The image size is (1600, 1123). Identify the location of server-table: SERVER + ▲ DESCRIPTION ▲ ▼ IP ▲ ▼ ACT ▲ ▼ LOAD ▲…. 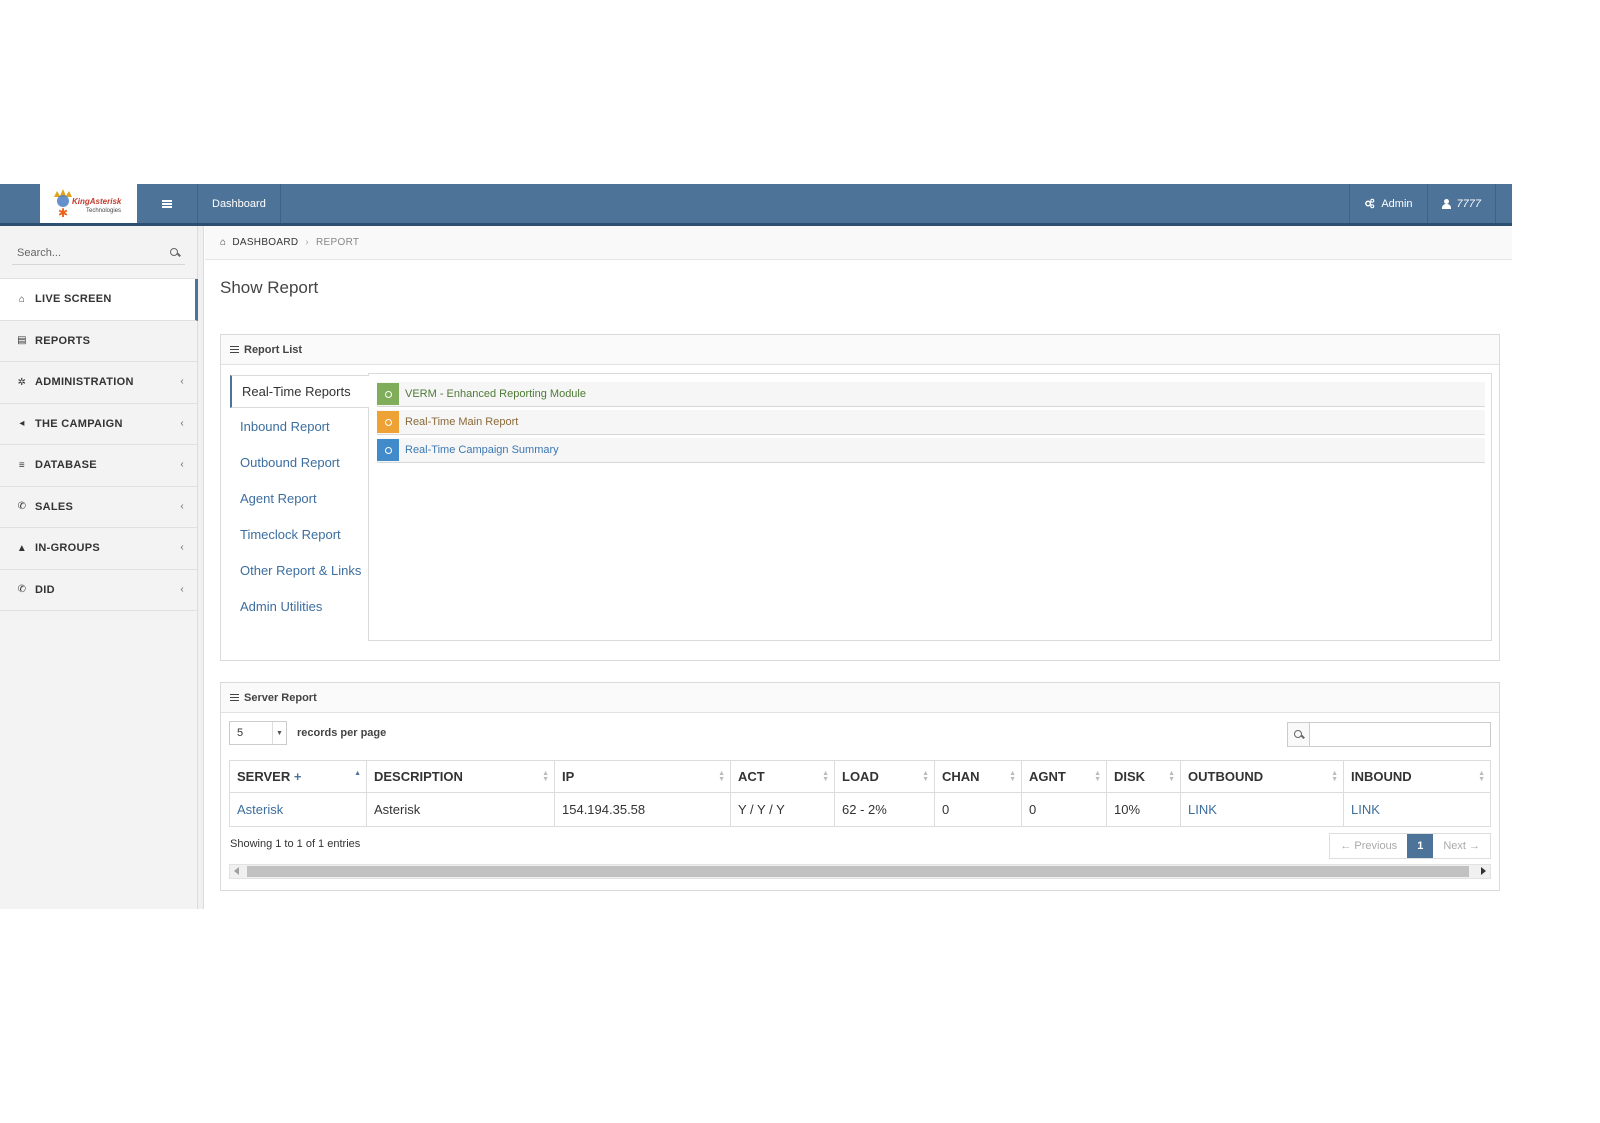
(860, 793).